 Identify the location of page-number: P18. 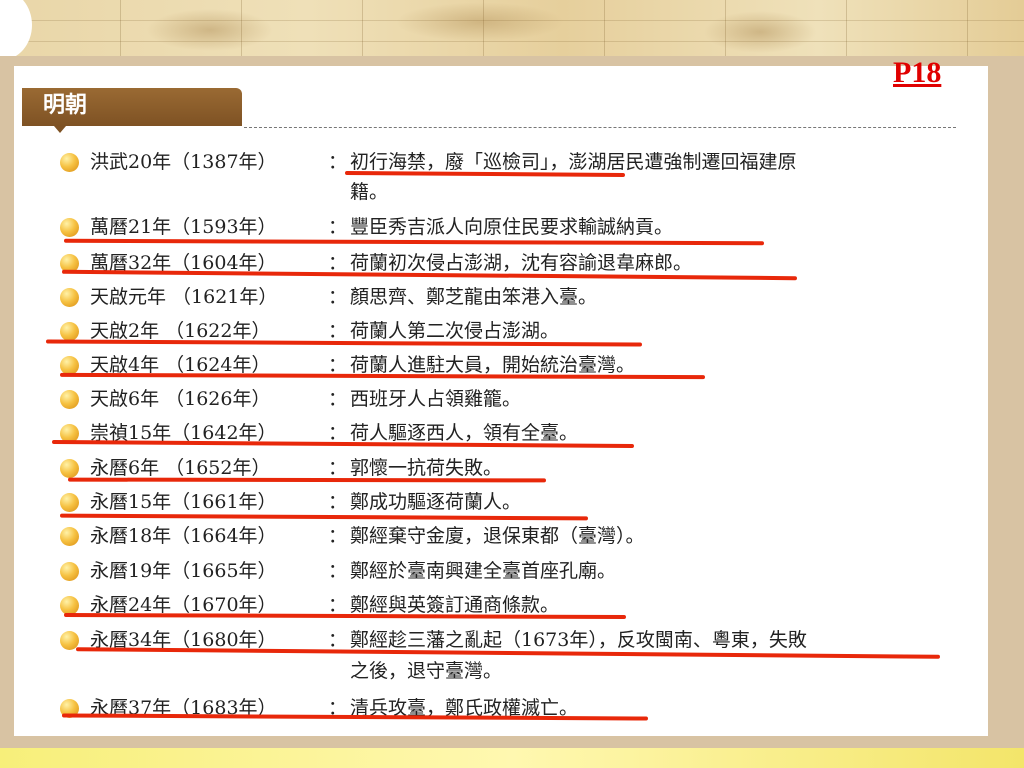
(917, 72).